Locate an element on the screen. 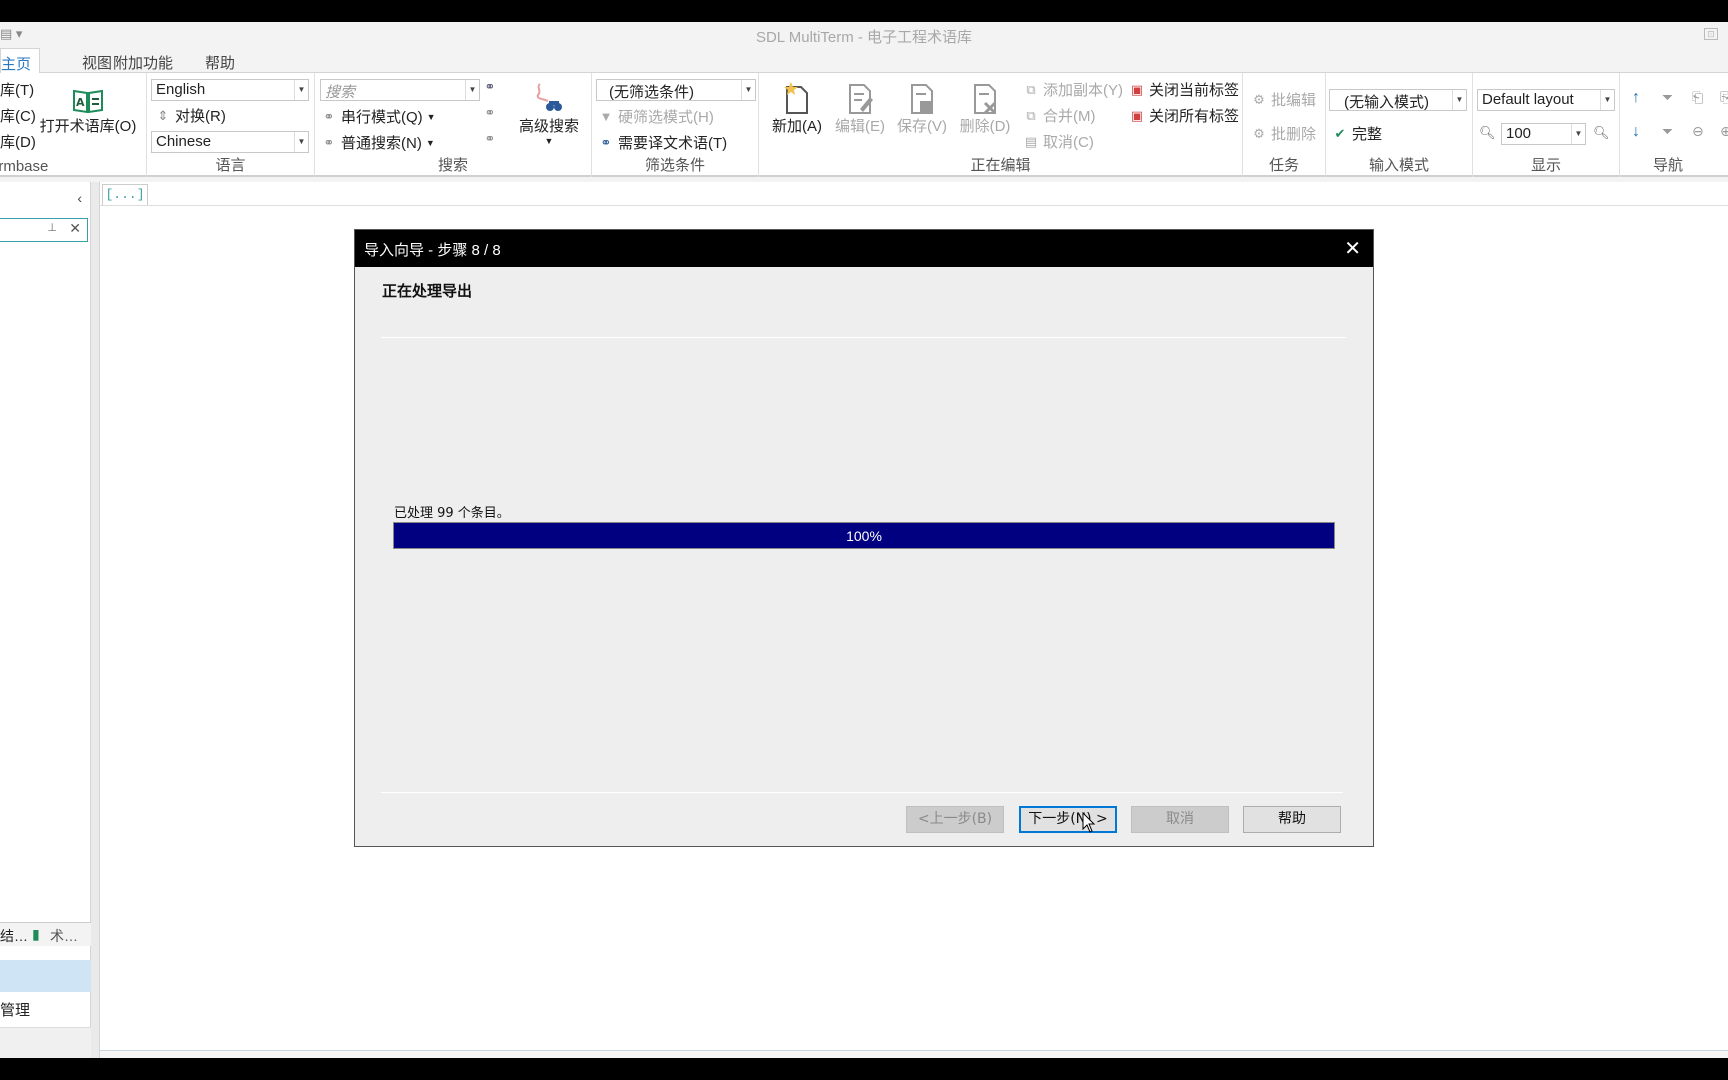 The image size is (1728, 1080). history-forward-icon: ⎘ is located at coordinates (1724, 97).